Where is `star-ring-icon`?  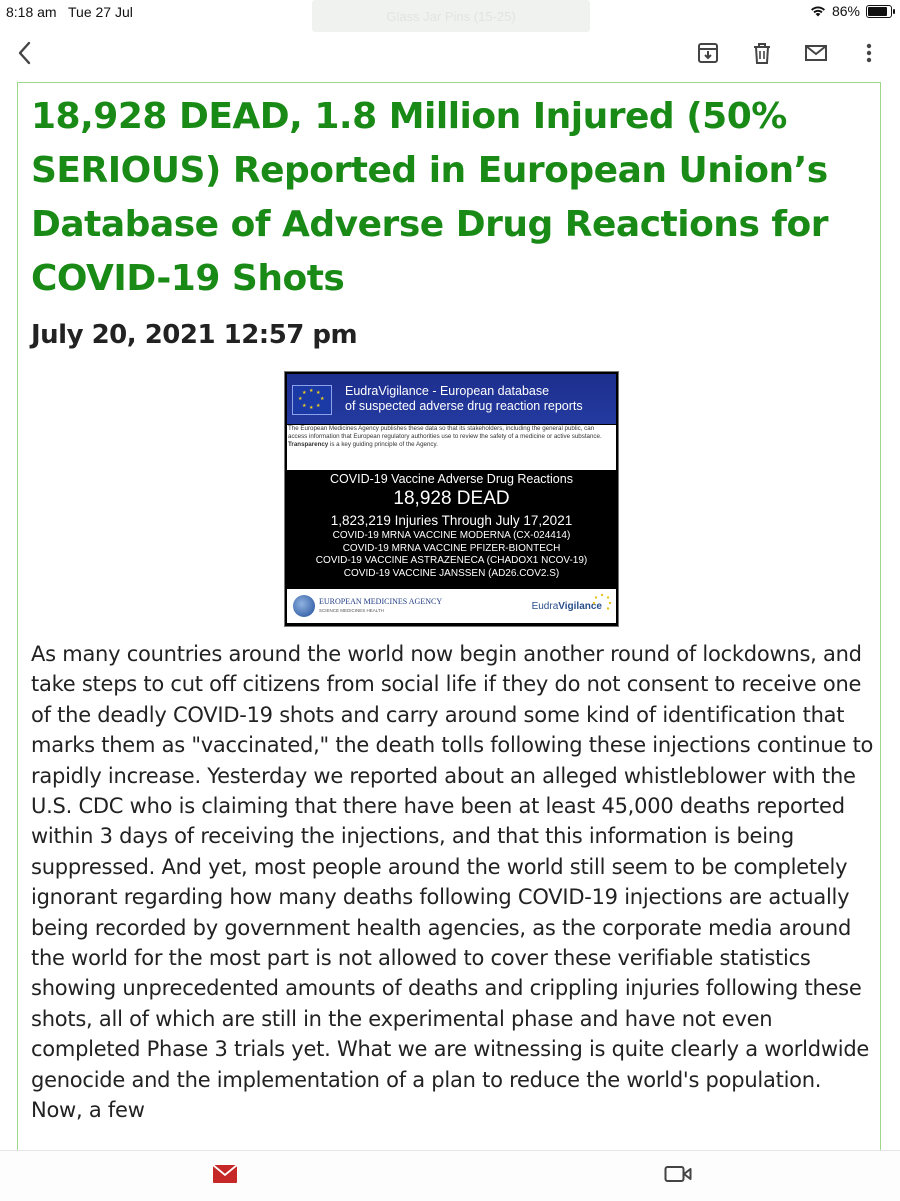
star-ring-icon is located at coordinates (602, 601).